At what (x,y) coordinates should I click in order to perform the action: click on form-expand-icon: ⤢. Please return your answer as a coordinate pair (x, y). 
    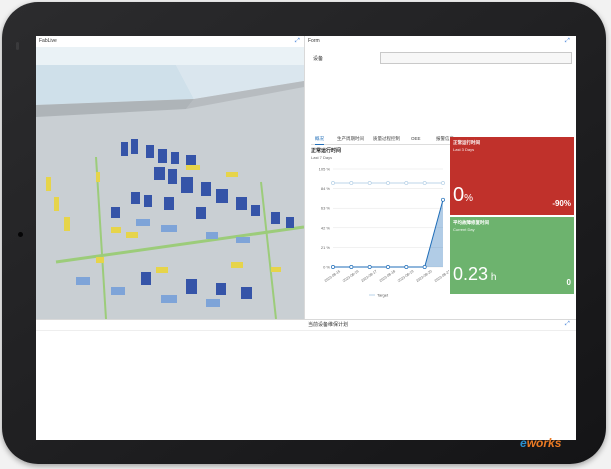
    Looking at the image, I should click on (568, 41).